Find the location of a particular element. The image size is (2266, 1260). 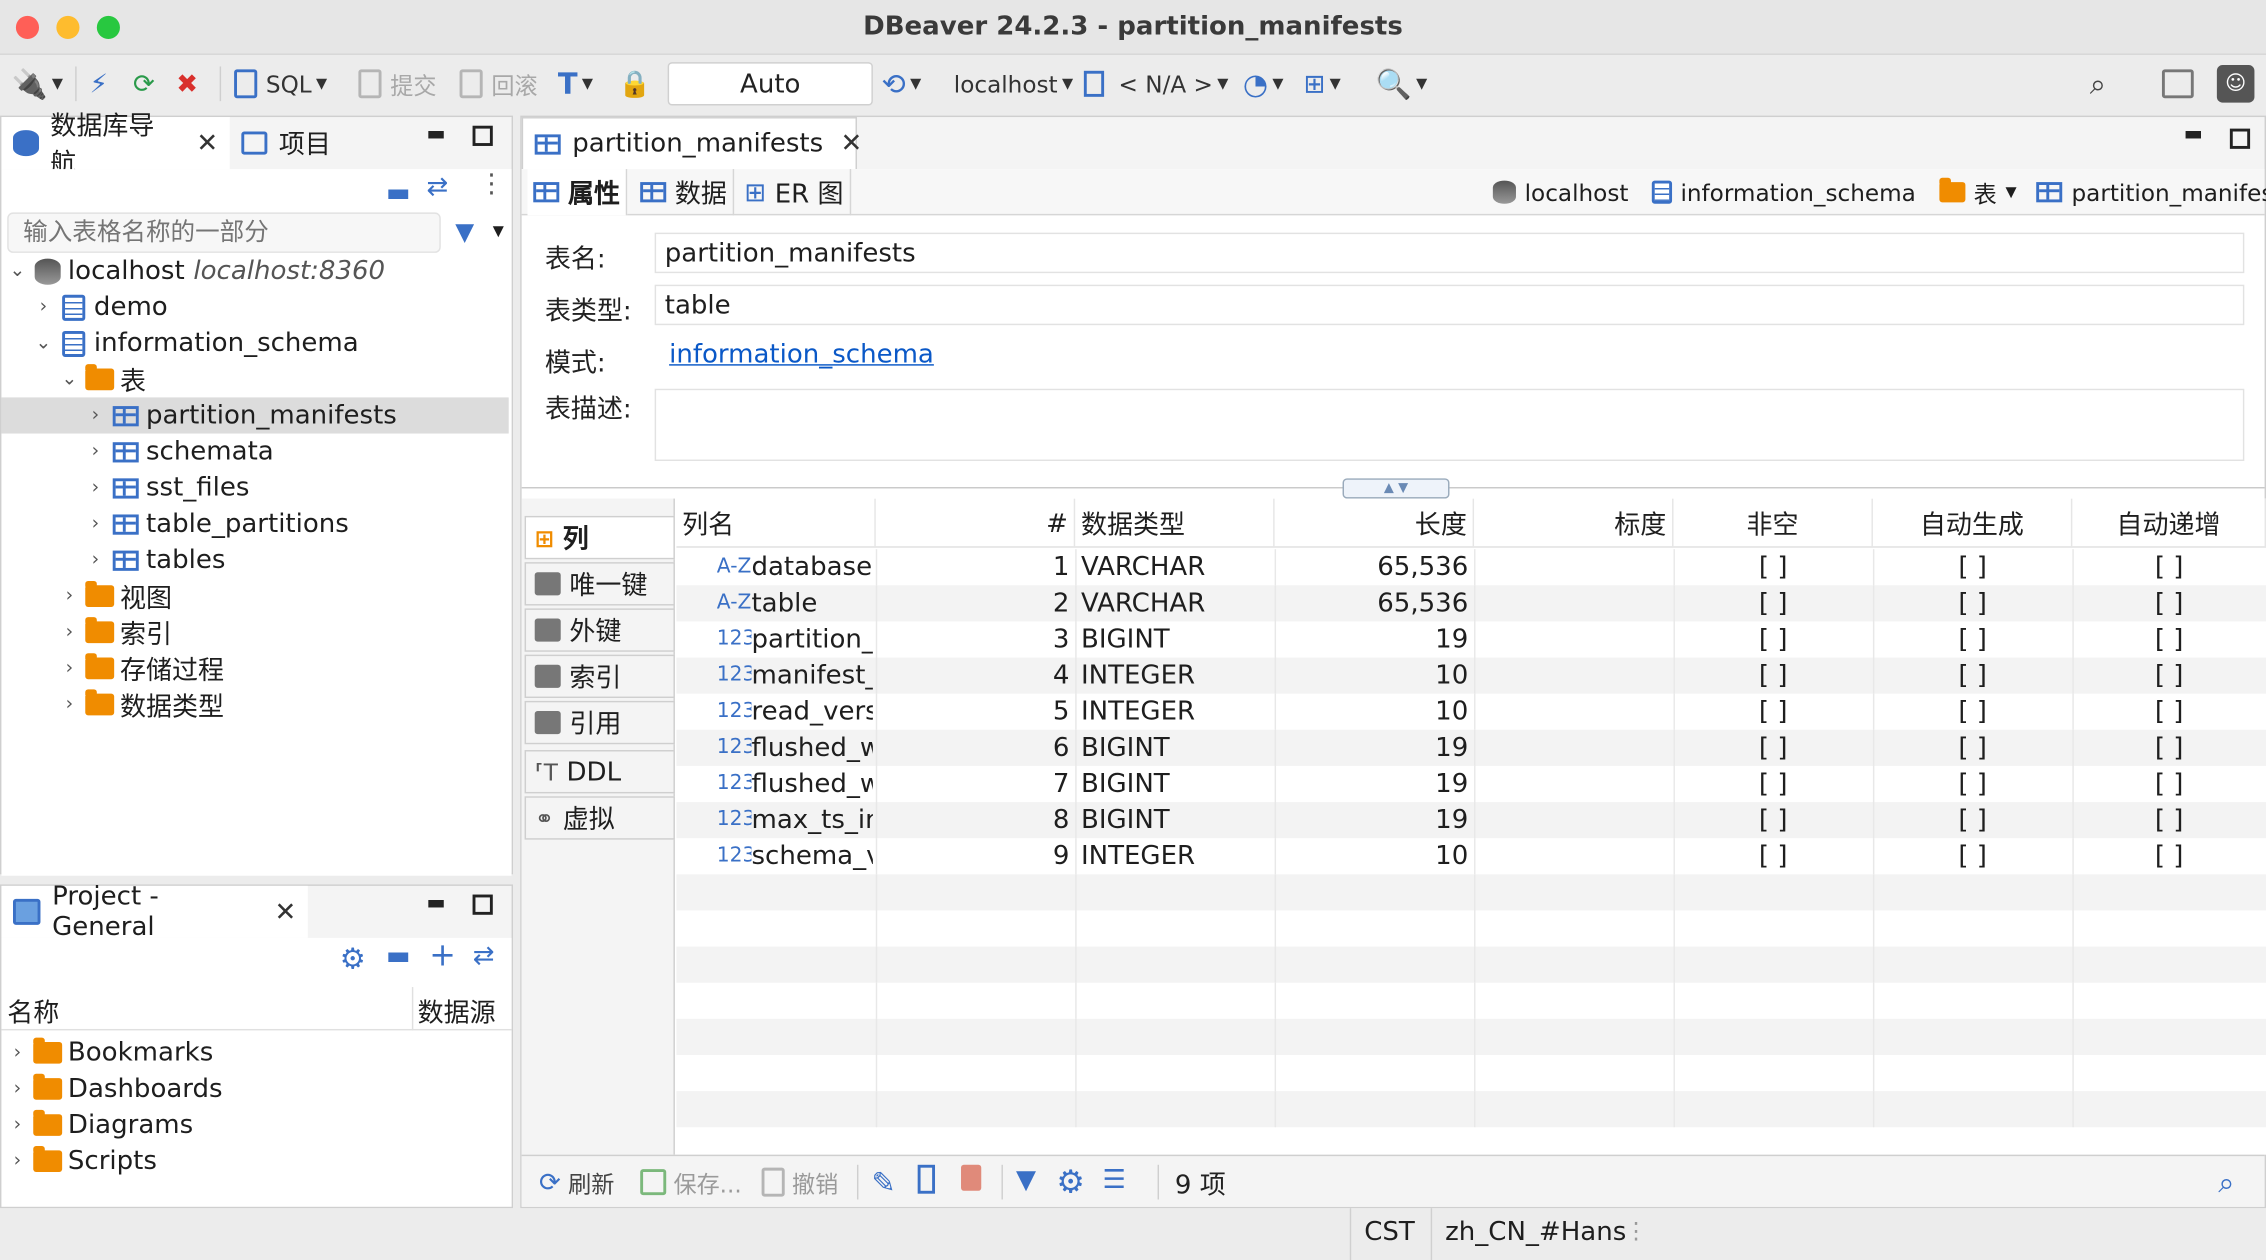

cell-column-name: max_ts_in is located at coordinates (811, 820).